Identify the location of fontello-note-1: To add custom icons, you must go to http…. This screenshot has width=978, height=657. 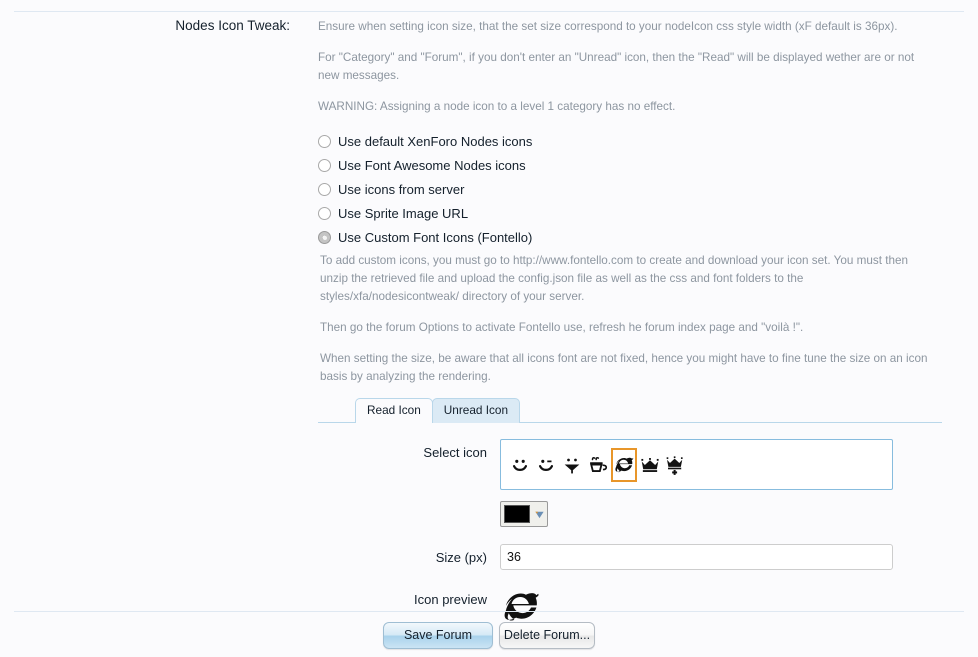
(614, 278).